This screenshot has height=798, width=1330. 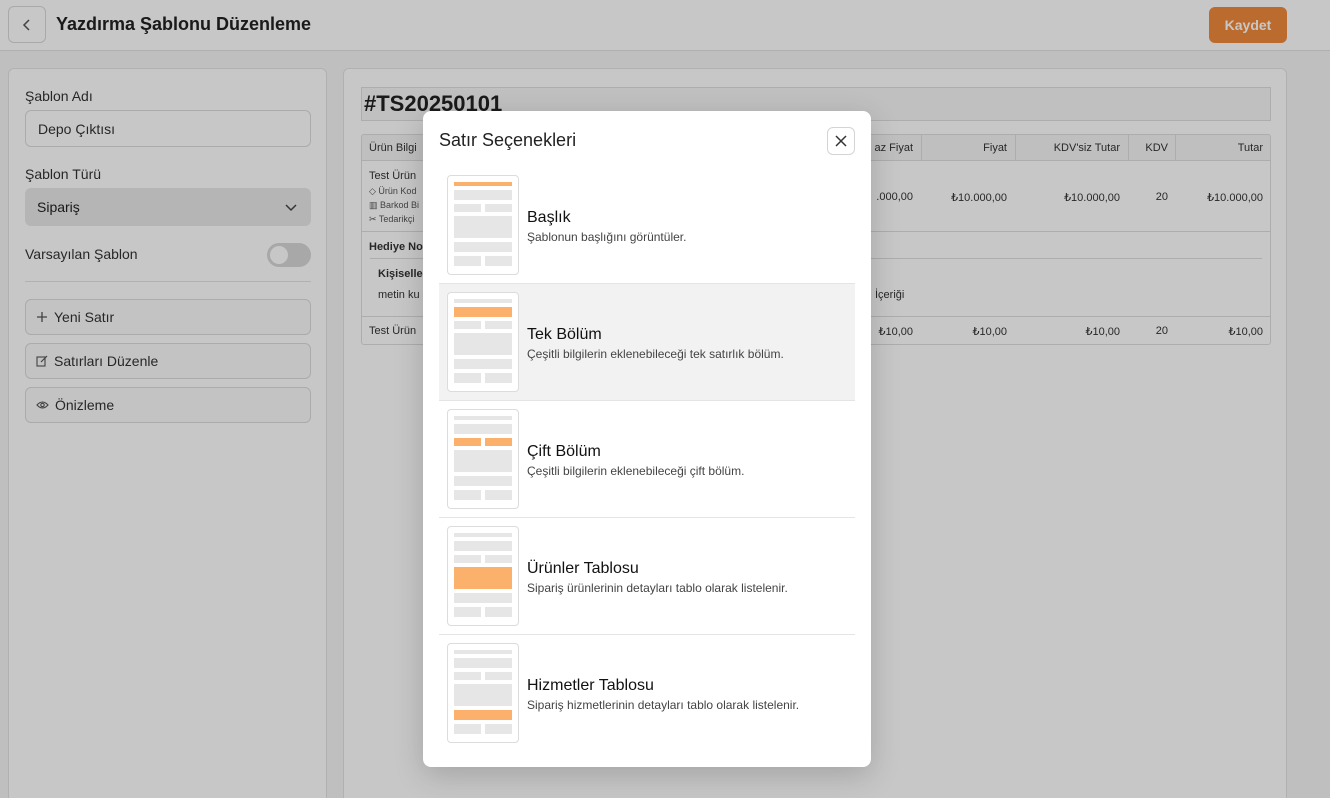 What do you see at coordinates (564, 334) in the screenshot?
I see `option-title: Tek Bölüm` at bounding box center [564, 334].